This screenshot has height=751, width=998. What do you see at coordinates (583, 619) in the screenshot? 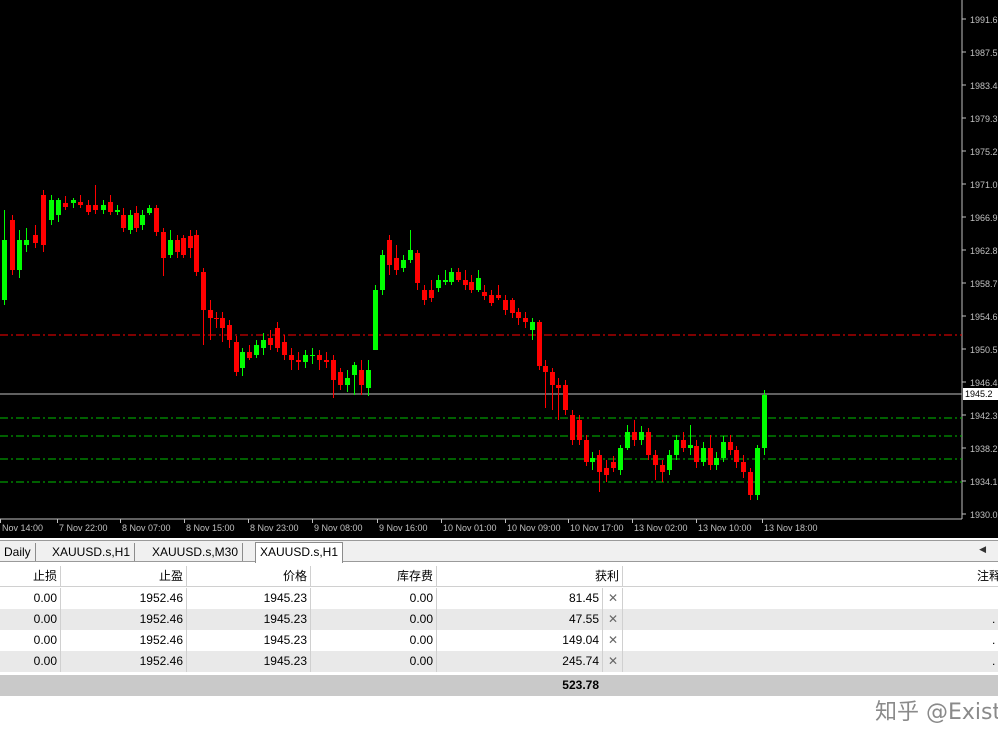
I see `cell-profit: 47.55` at bounding box center [583, 619].